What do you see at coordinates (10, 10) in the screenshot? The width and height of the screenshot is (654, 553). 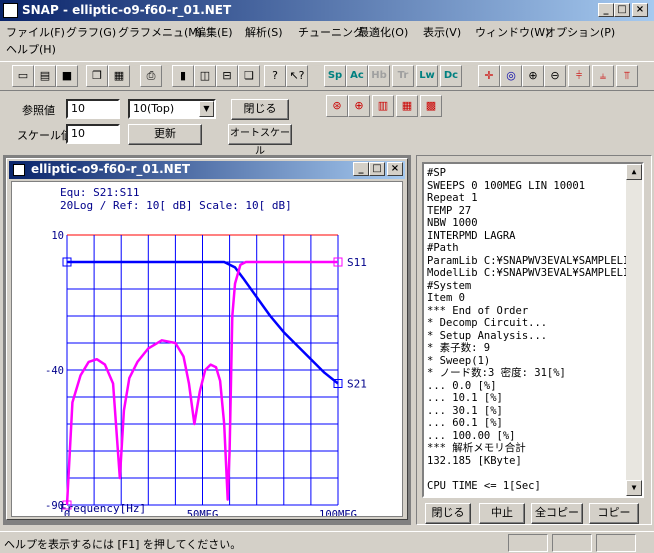 I see `app-icon` at bounding box center [10, 10].